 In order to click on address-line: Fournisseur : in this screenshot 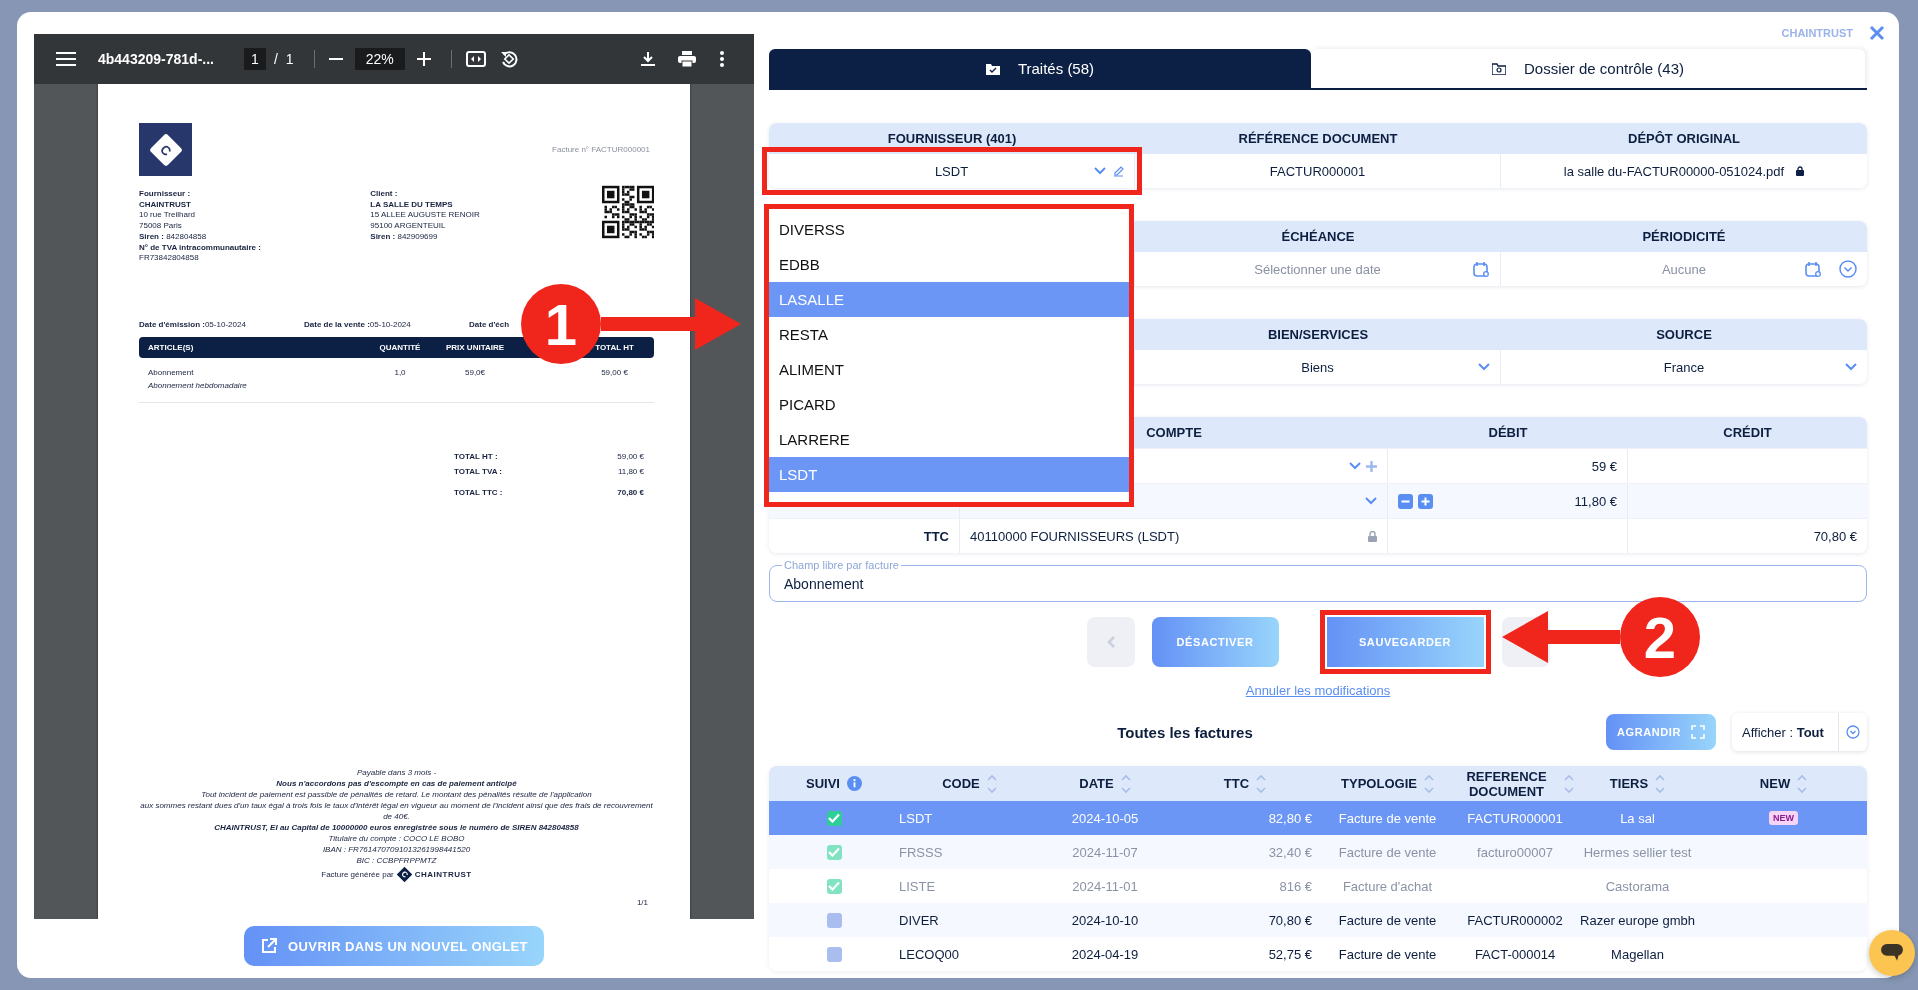, I will do `click(165, 194)`.